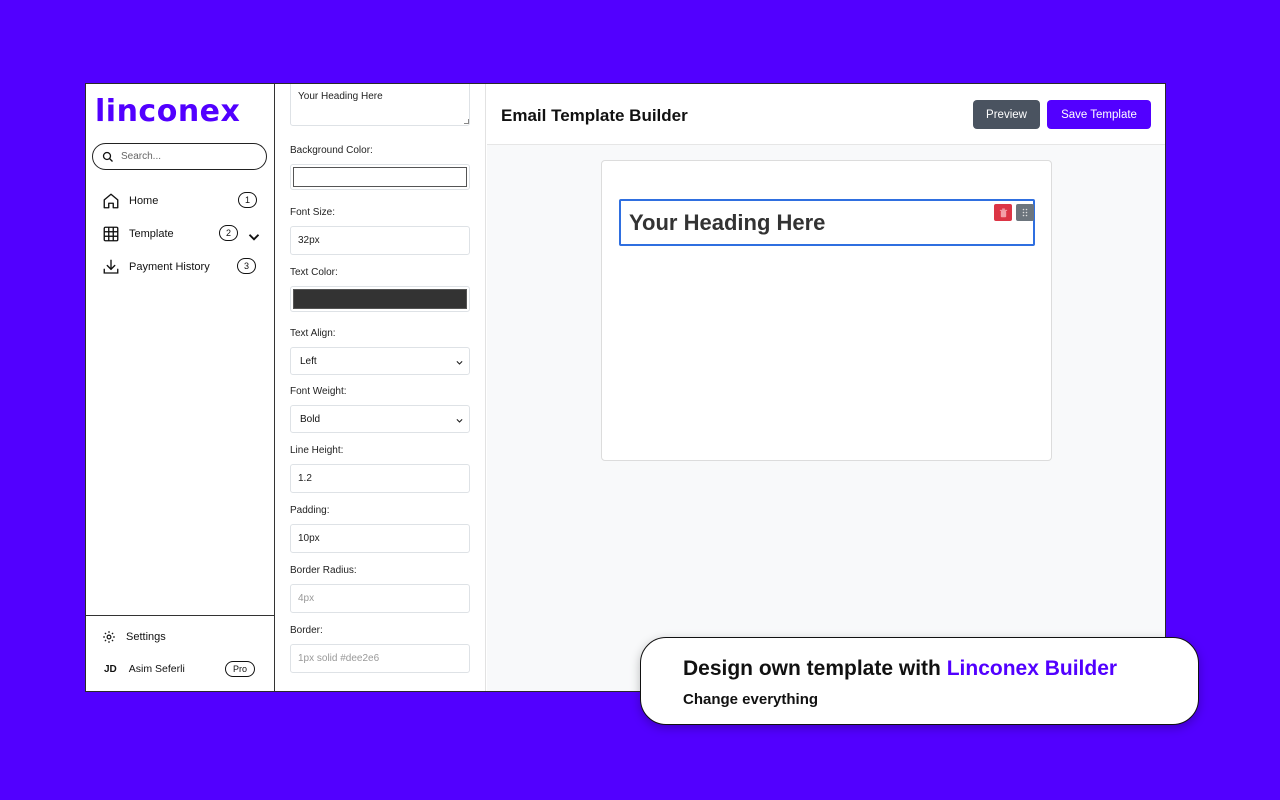 Image resolution: width=1280 pixels, height=800 pixels. Describe the element at coordinates (317, 450) in the screenshot. I see `field-label: Line Height:` at that location.